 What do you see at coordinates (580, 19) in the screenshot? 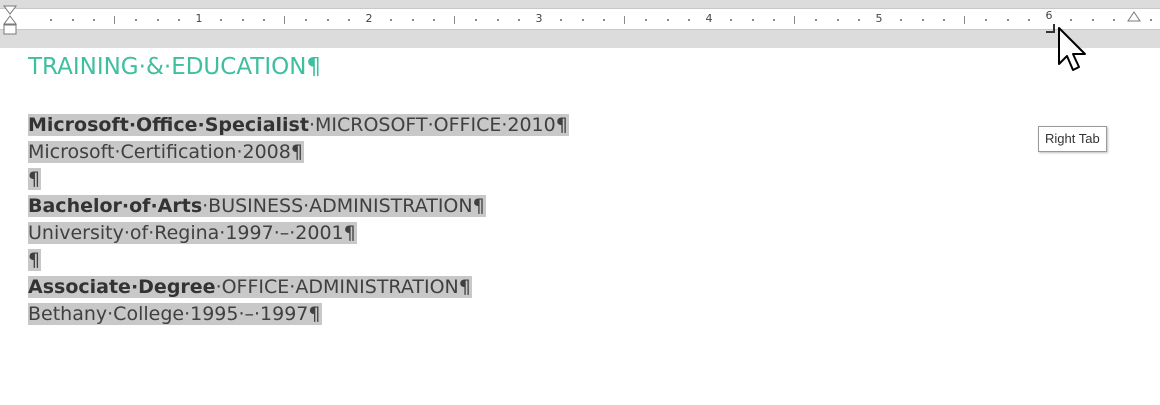
I see `horizontal-ruler: 1 2 3 4 5 6` at bounding box center [580, 19].